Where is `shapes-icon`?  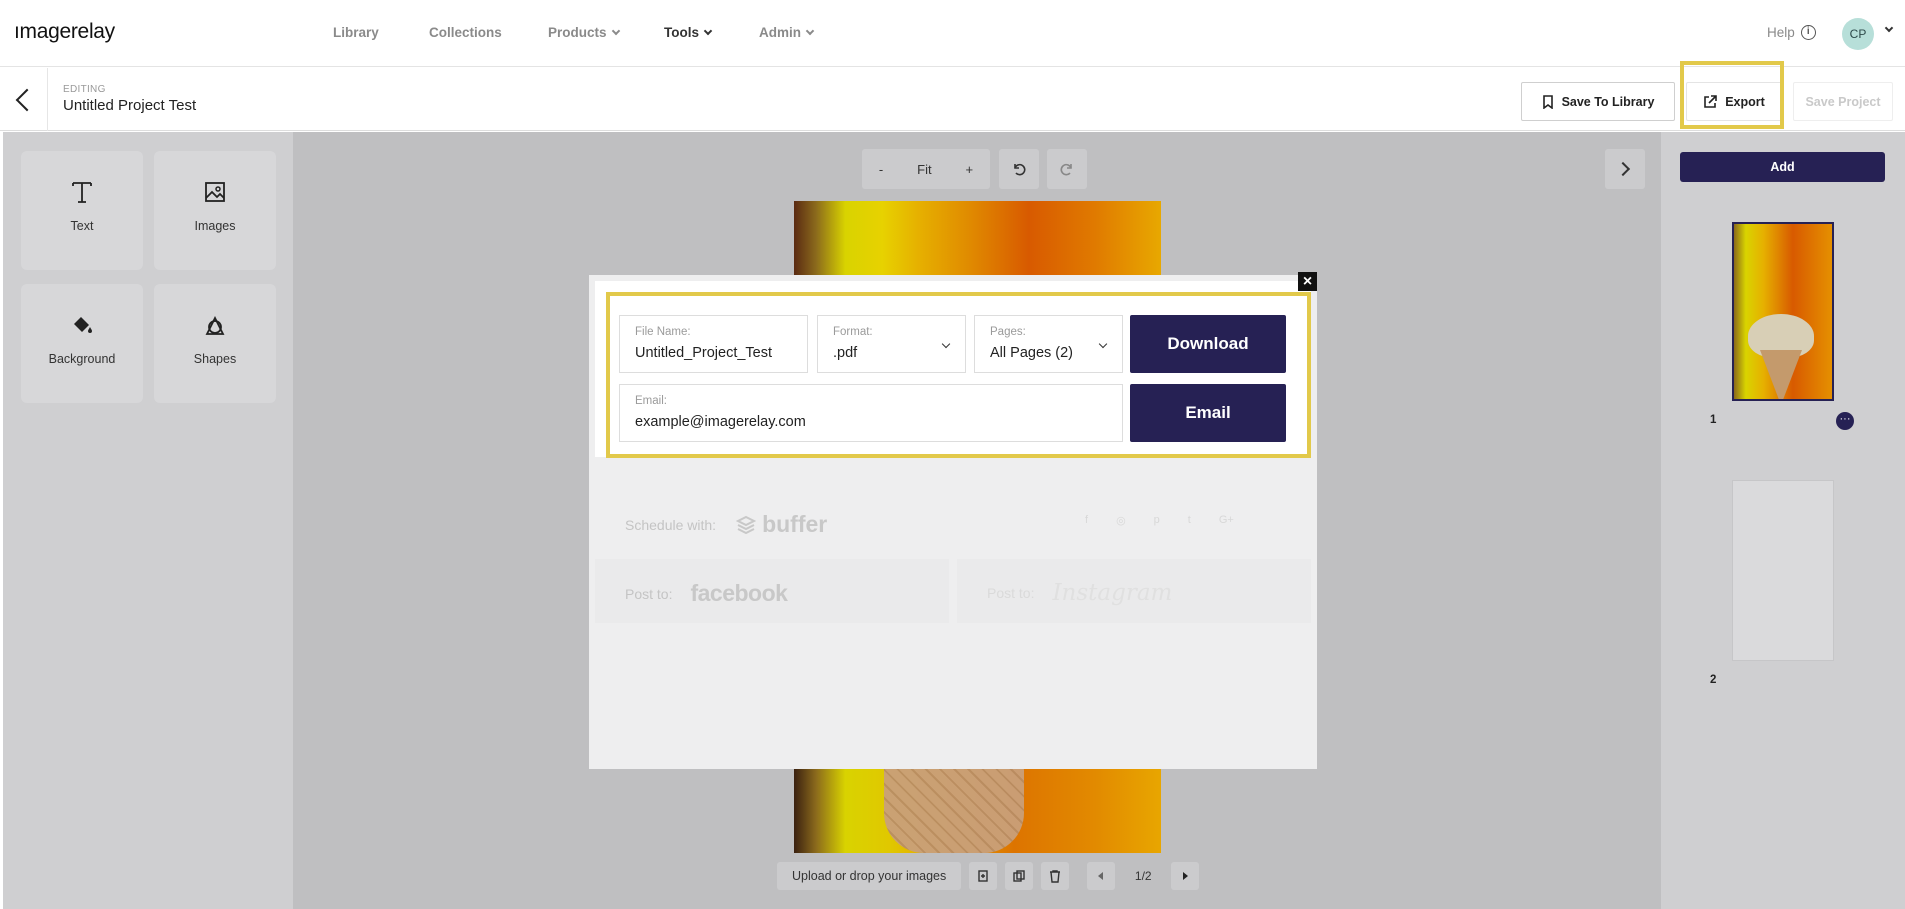 shapes-icon is located at coordinates (215, 325).